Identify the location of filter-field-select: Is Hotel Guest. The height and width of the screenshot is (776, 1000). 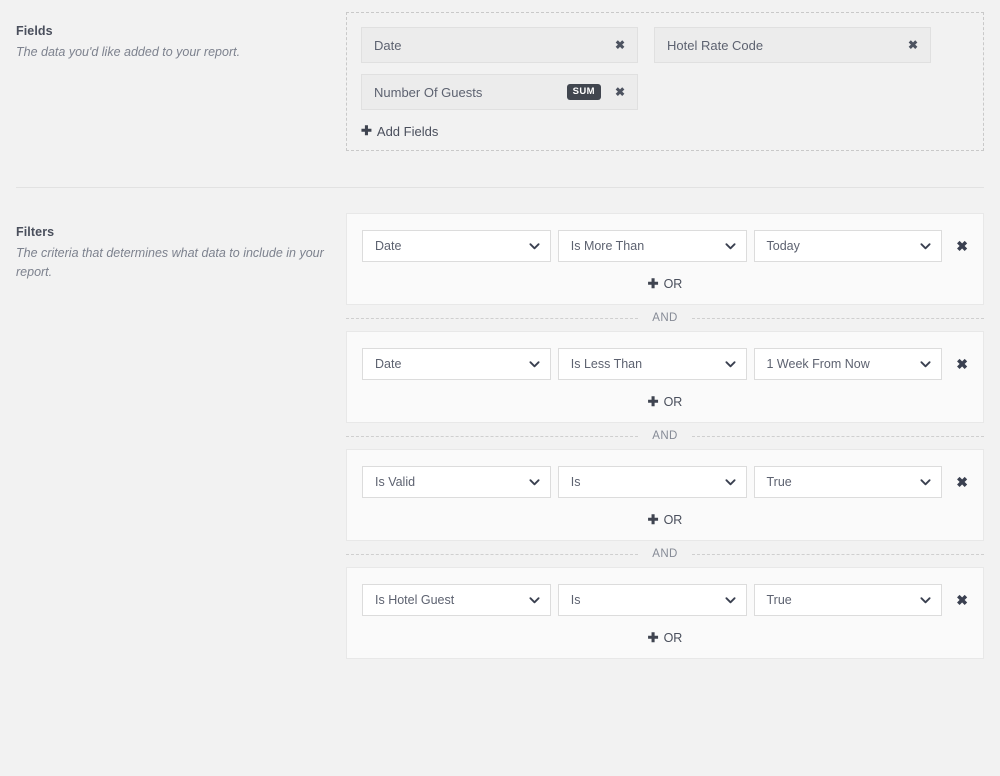
(456, 600).